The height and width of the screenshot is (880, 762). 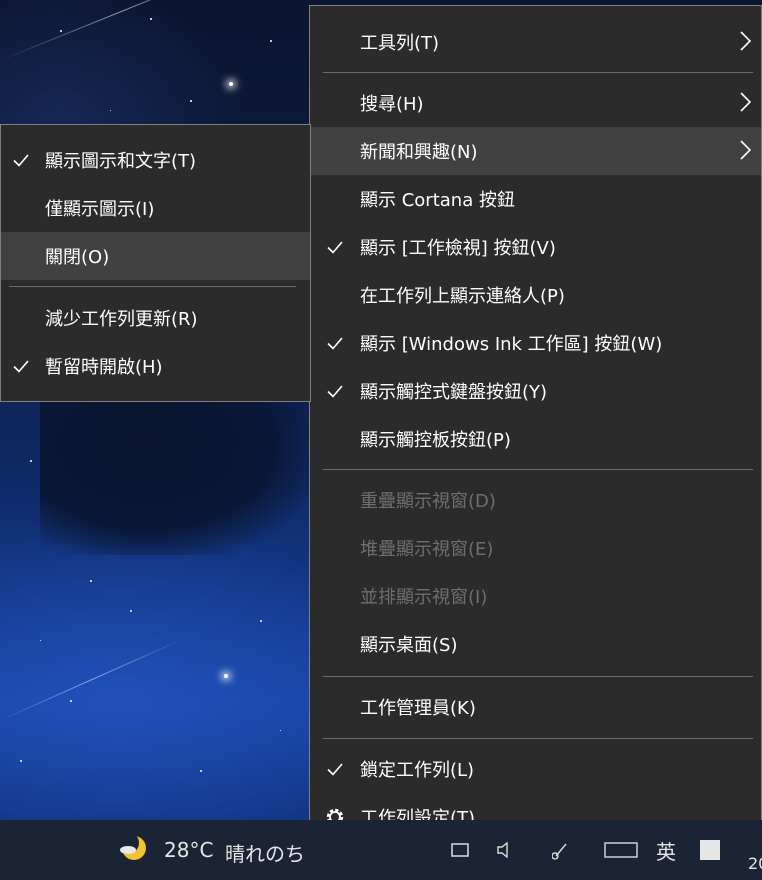 I want to click on menu-item-10: 重疊顯示視窗(D), so click(x=535, y=500).